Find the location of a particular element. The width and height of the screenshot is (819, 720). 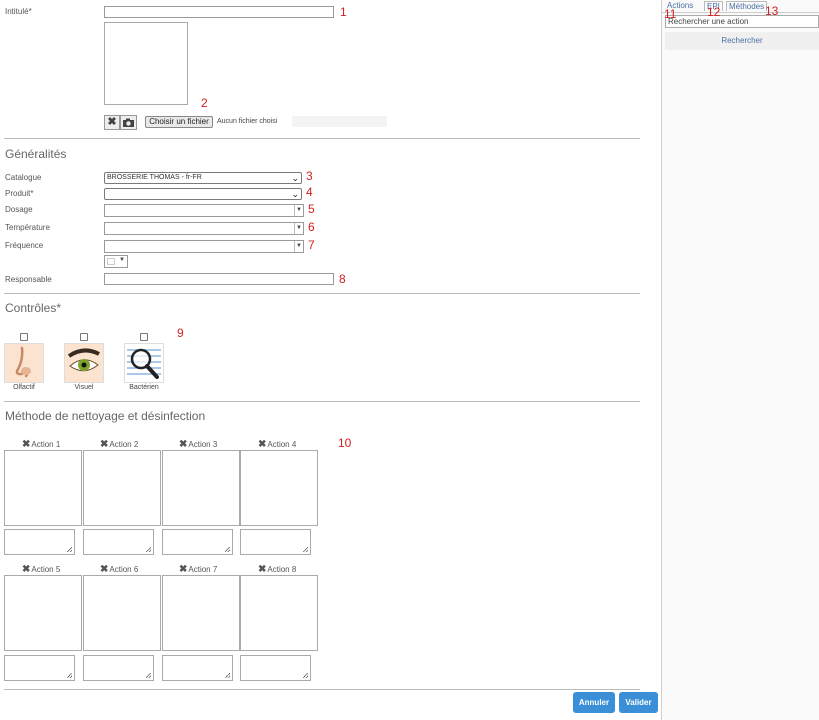

action-8-textarea is located at coordinates (275, 668).